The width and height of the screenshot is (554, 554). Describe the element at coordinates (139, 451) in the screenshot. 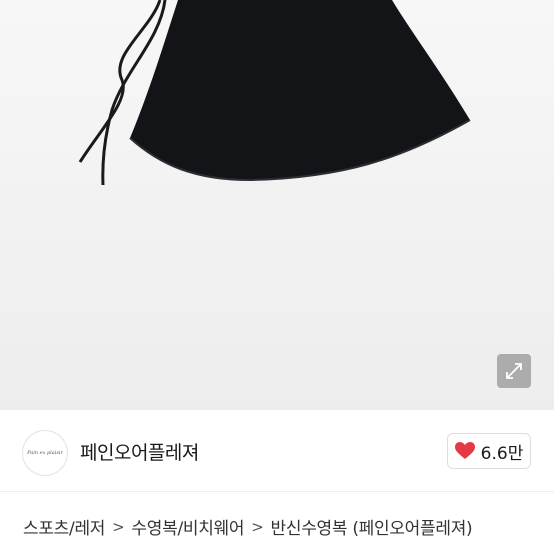

I see `shop-name: 페인오어플레져` at that location.